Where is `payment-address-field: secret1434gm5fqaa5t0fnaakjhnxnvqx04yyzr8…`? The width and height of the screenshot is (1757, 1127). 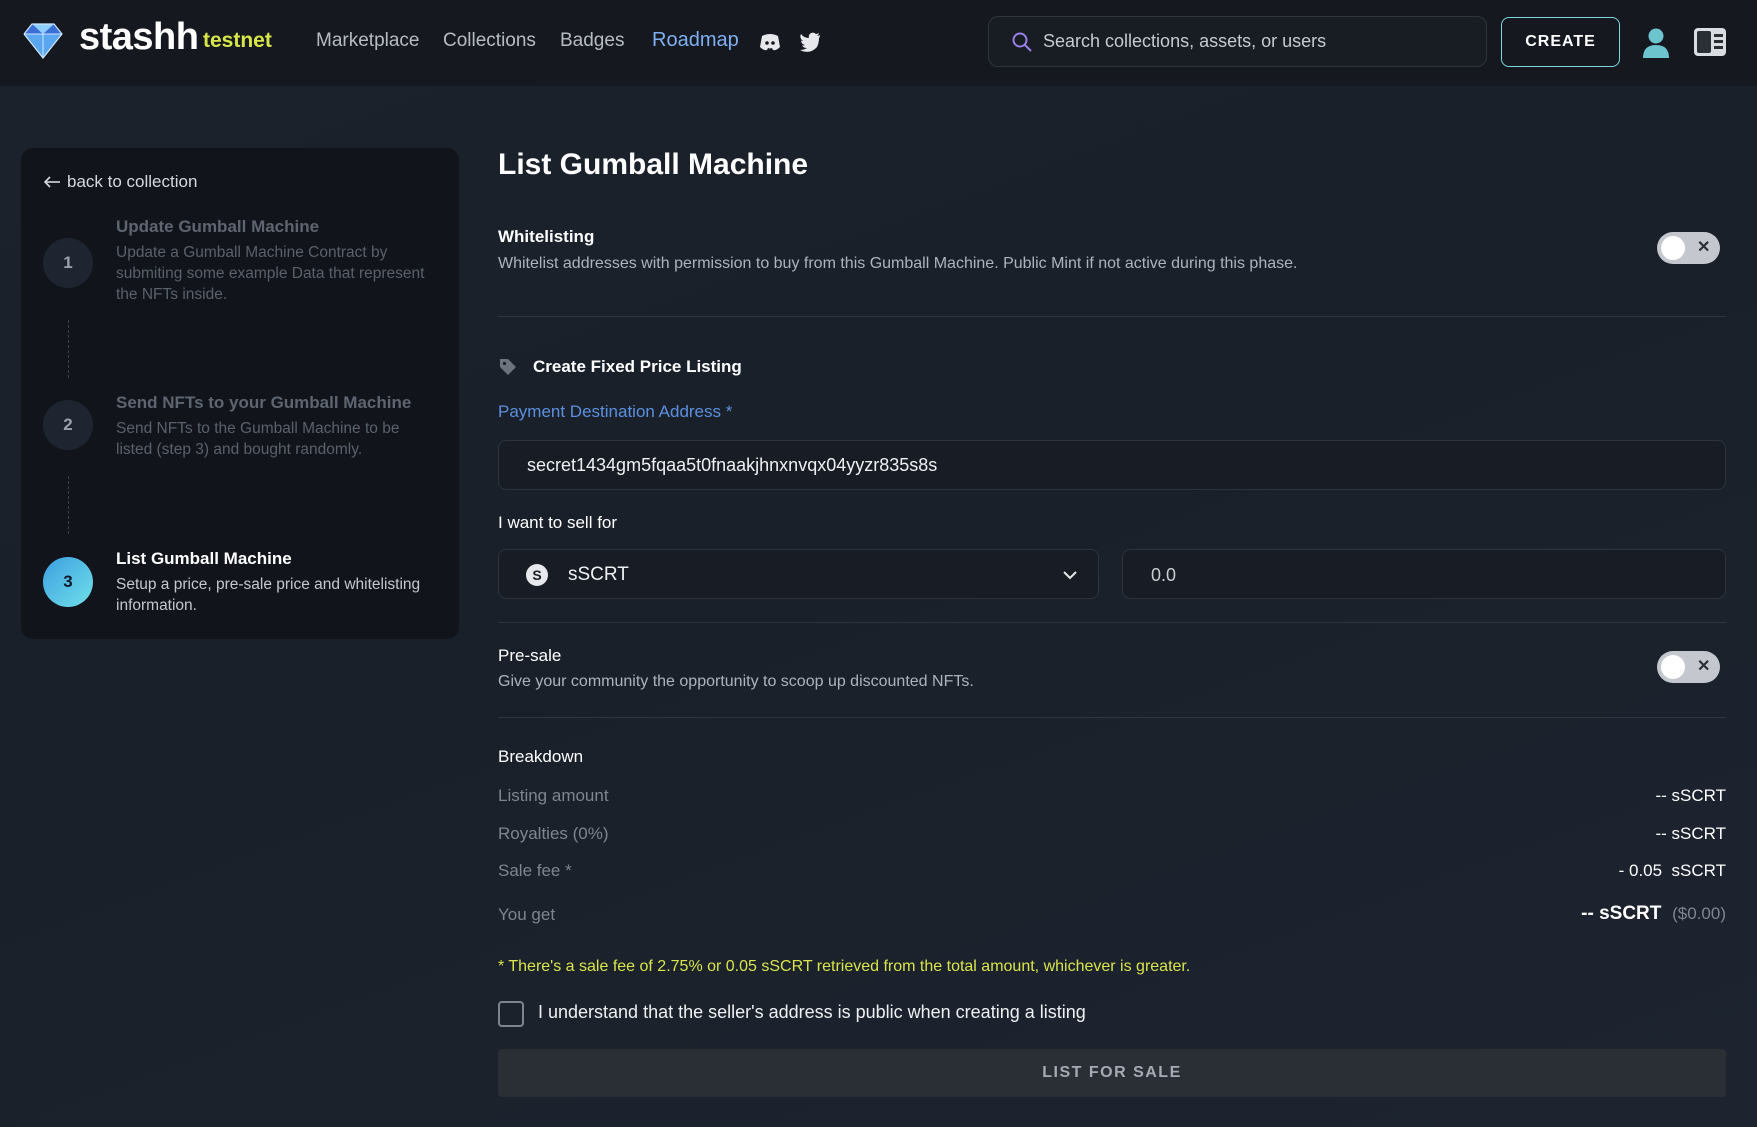
payment-address-field: secret1434gm5fqaa5t0fnaakjhnxnvqx04yyzr8… is located at coordinates (1112, 465).